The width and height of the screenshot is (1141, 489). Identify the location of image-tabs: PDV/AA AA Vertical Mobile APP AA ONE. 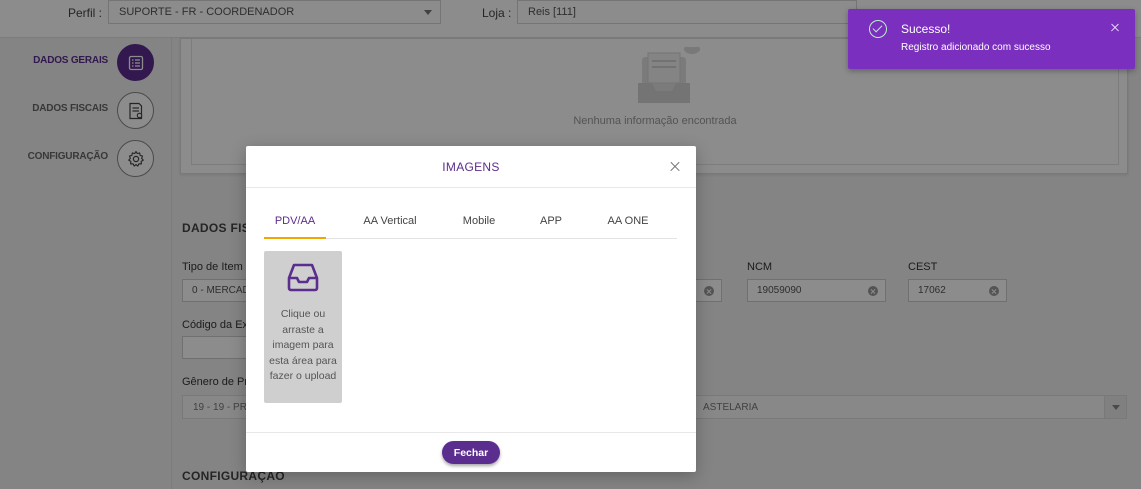
(470, 225).